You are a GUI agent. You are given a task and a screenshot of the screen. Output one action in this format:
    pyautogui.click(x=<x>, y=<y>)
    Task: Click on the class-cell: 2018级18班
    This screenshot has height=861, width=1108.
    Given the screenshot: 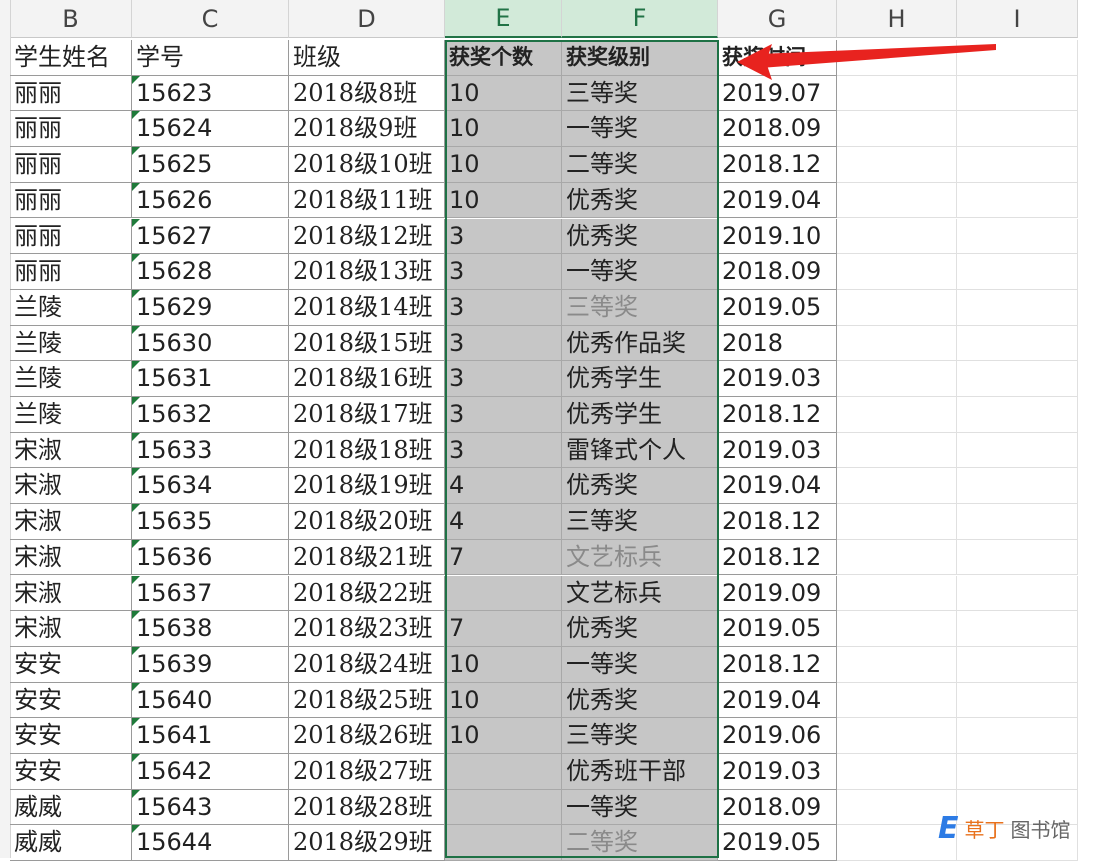 What is the action you would take?
    pyautogui.click(x=367, y=450)
    